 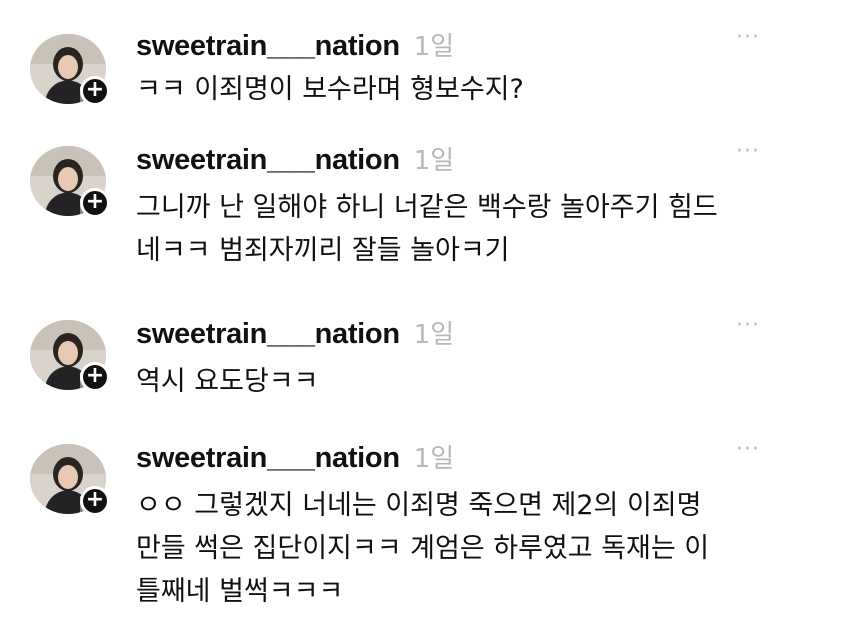 I want to click on comment-text-line: 만들 썩은 집단이지ㅋㅋ 계엄은 하루였고 독재는 이, so click(x=423, y=548).